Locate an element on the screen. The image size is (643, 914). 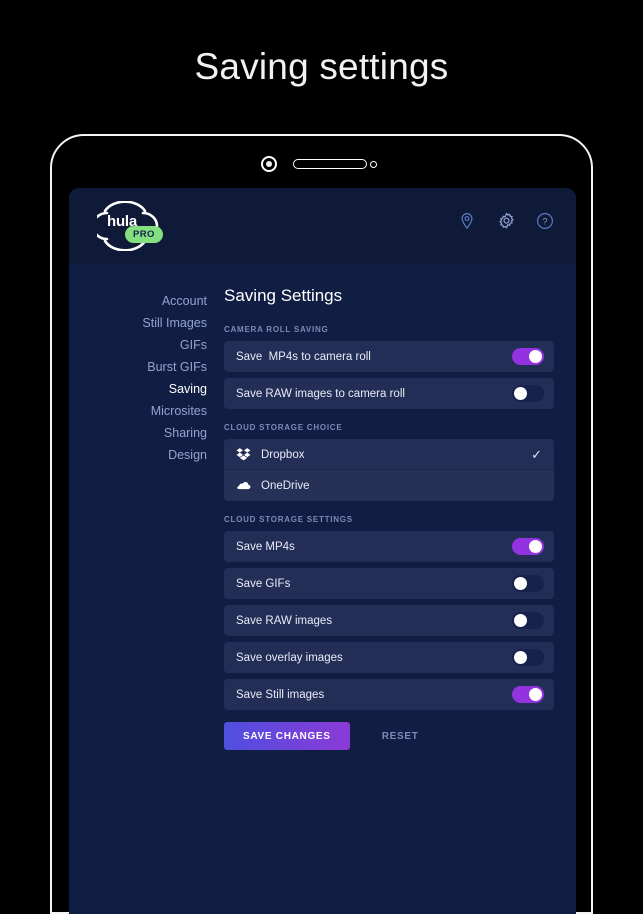
action-button-row: SAVE CHANGES RESET is located at coordinates (389, 736).